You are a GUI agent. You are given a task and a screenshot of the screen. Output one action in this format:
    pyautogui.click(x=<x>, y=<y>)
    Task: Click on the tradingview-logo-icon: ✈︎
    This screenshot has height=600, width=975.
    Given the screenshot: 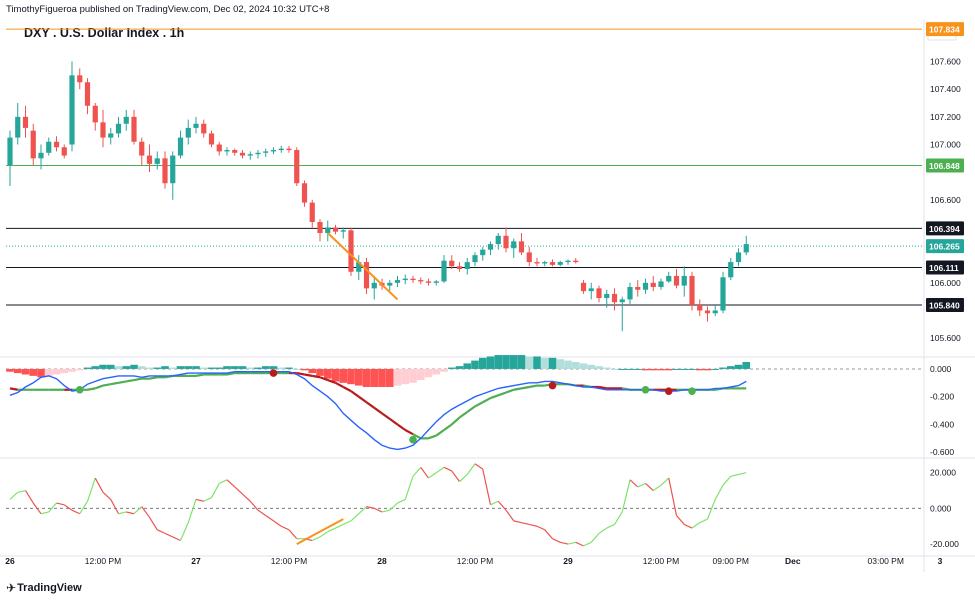 What is the action you would take?
    pyautogui.click(x=11, y=588)
    